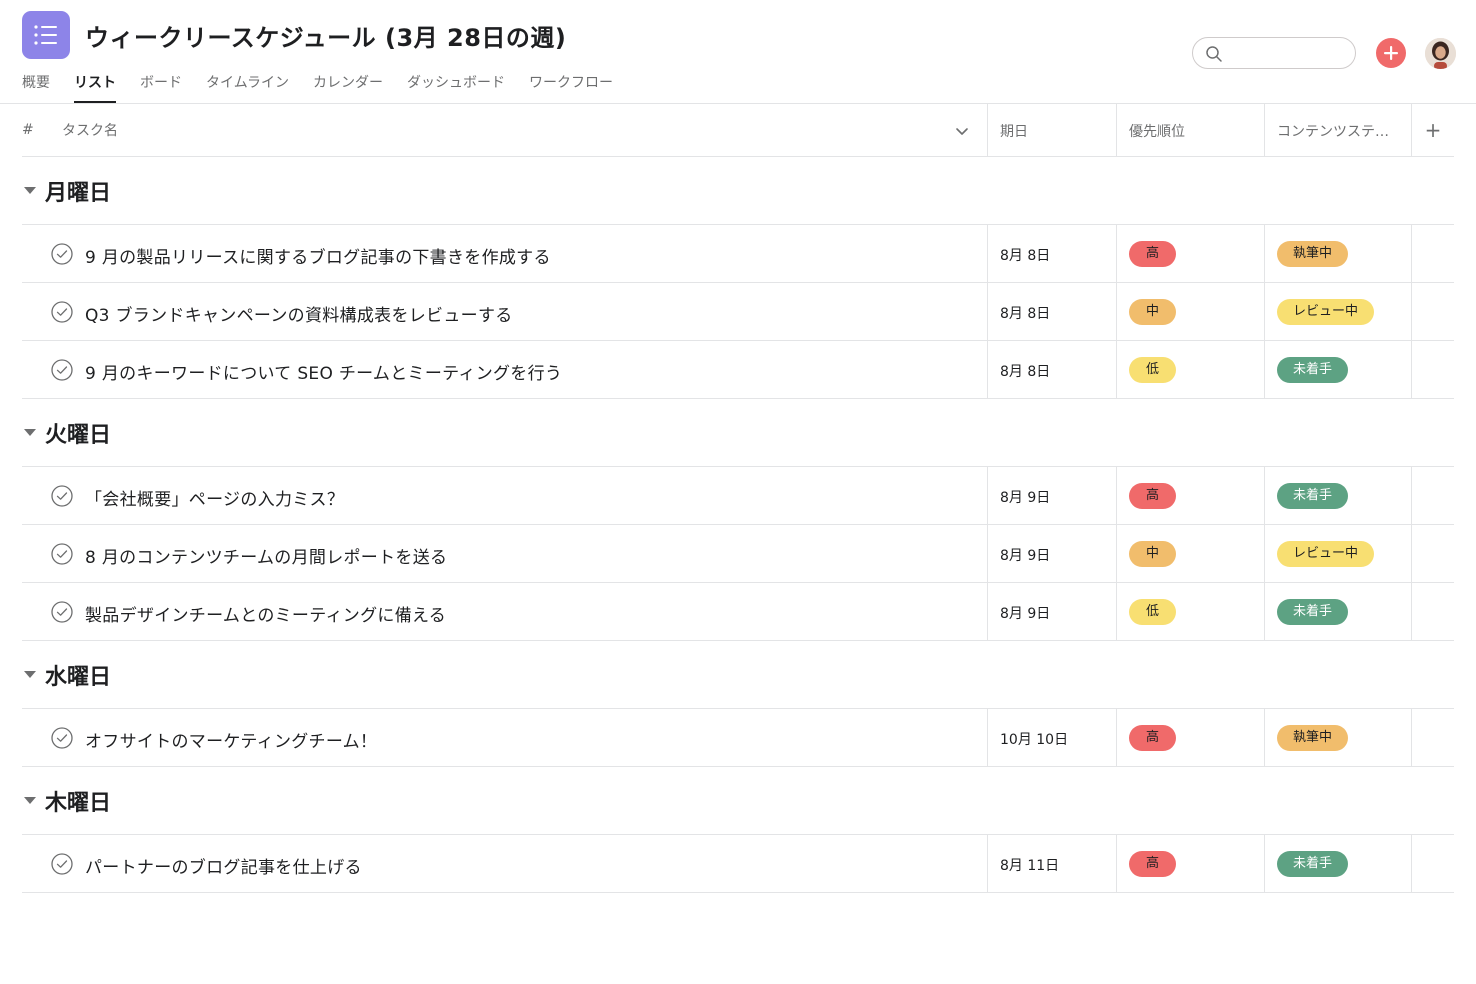 The image size is (1476, 984). Describe the element at coordinates (1391, 53) in the screenshot. I see `add-button` at that location.